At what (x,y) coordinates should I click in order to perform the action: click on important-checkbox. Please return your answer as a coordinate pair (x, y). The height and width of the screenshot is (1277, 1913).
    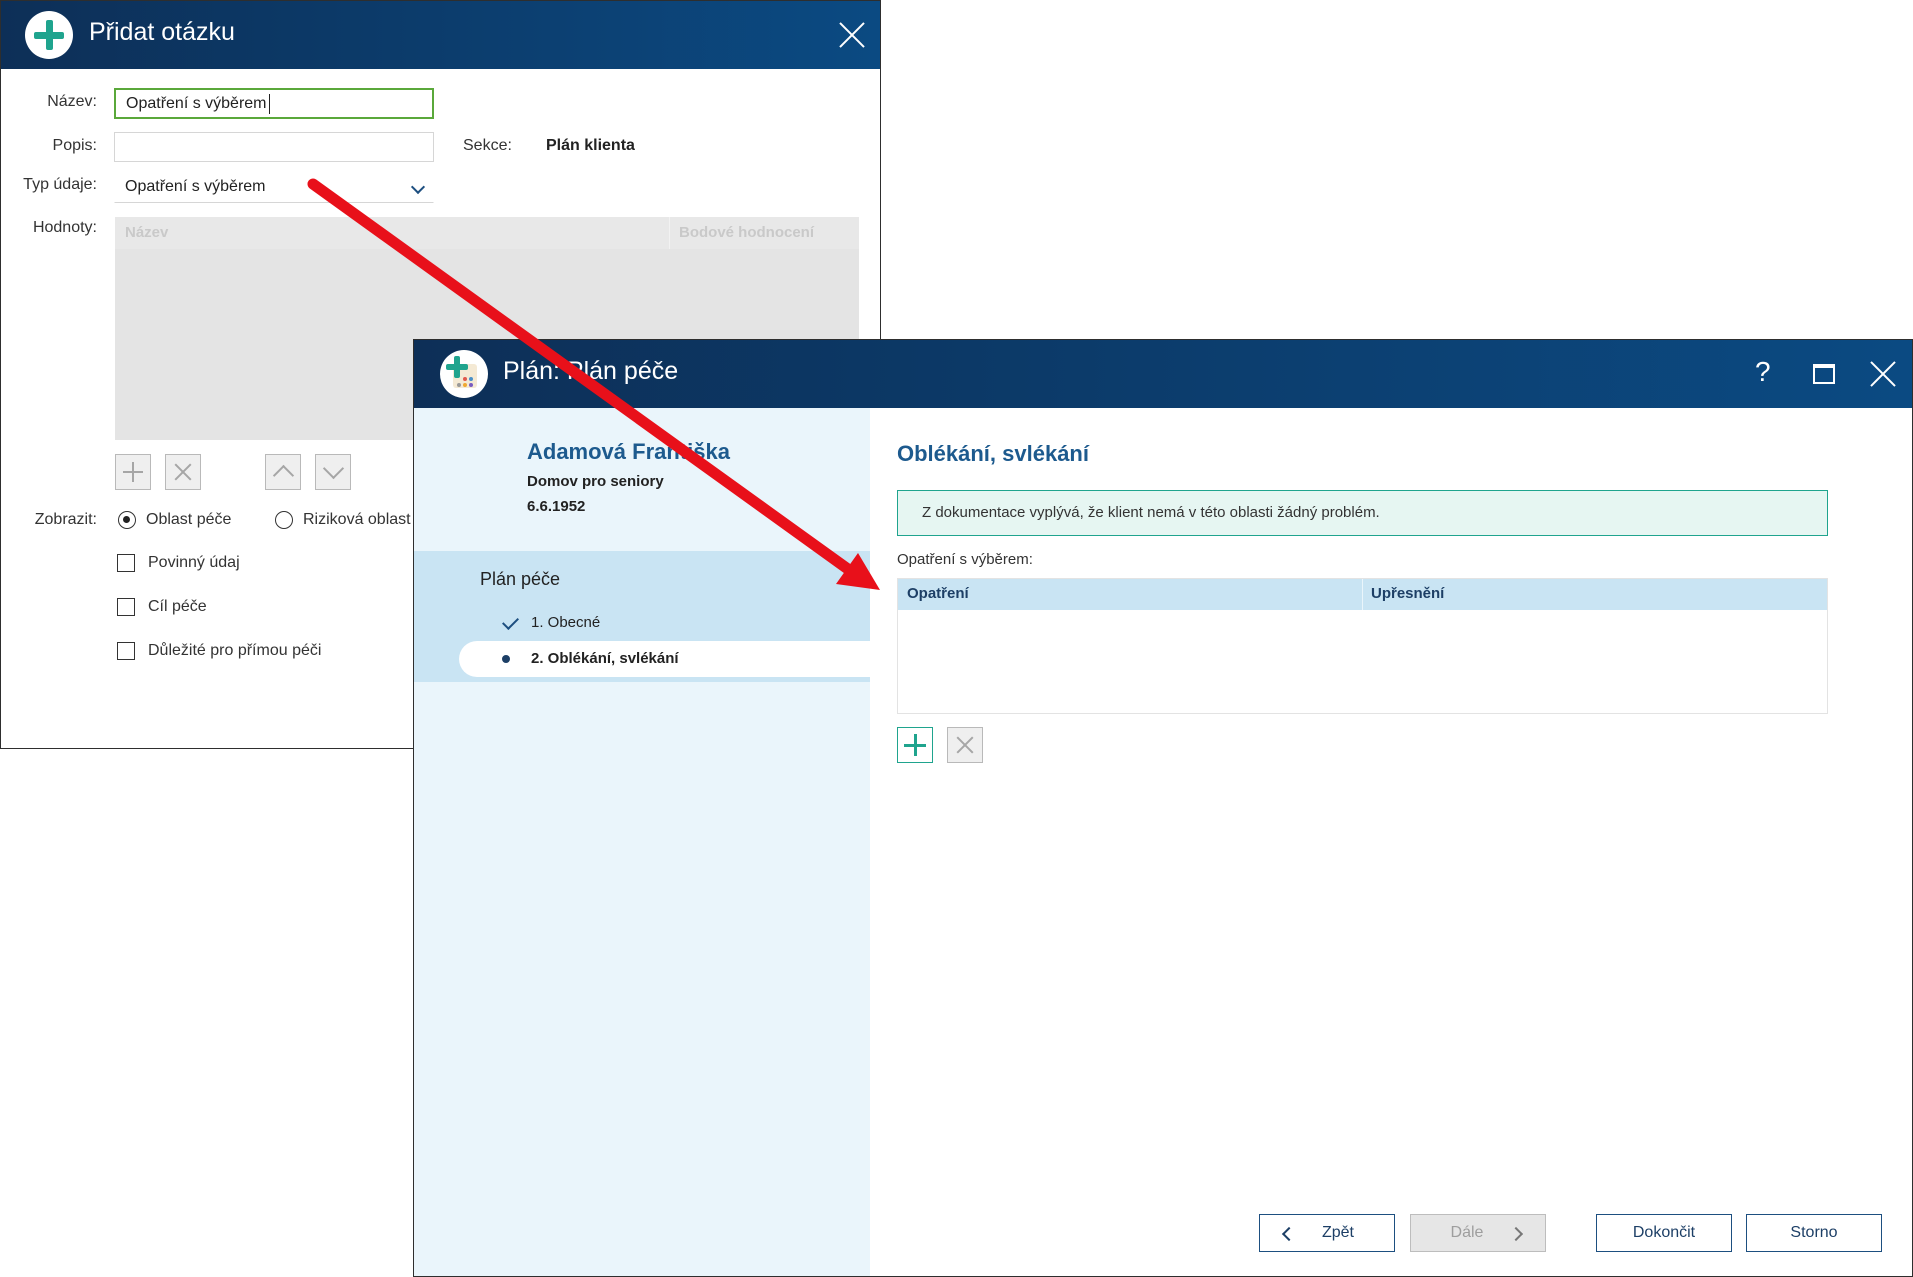
    Looking at the image, I should click on (126, 651).